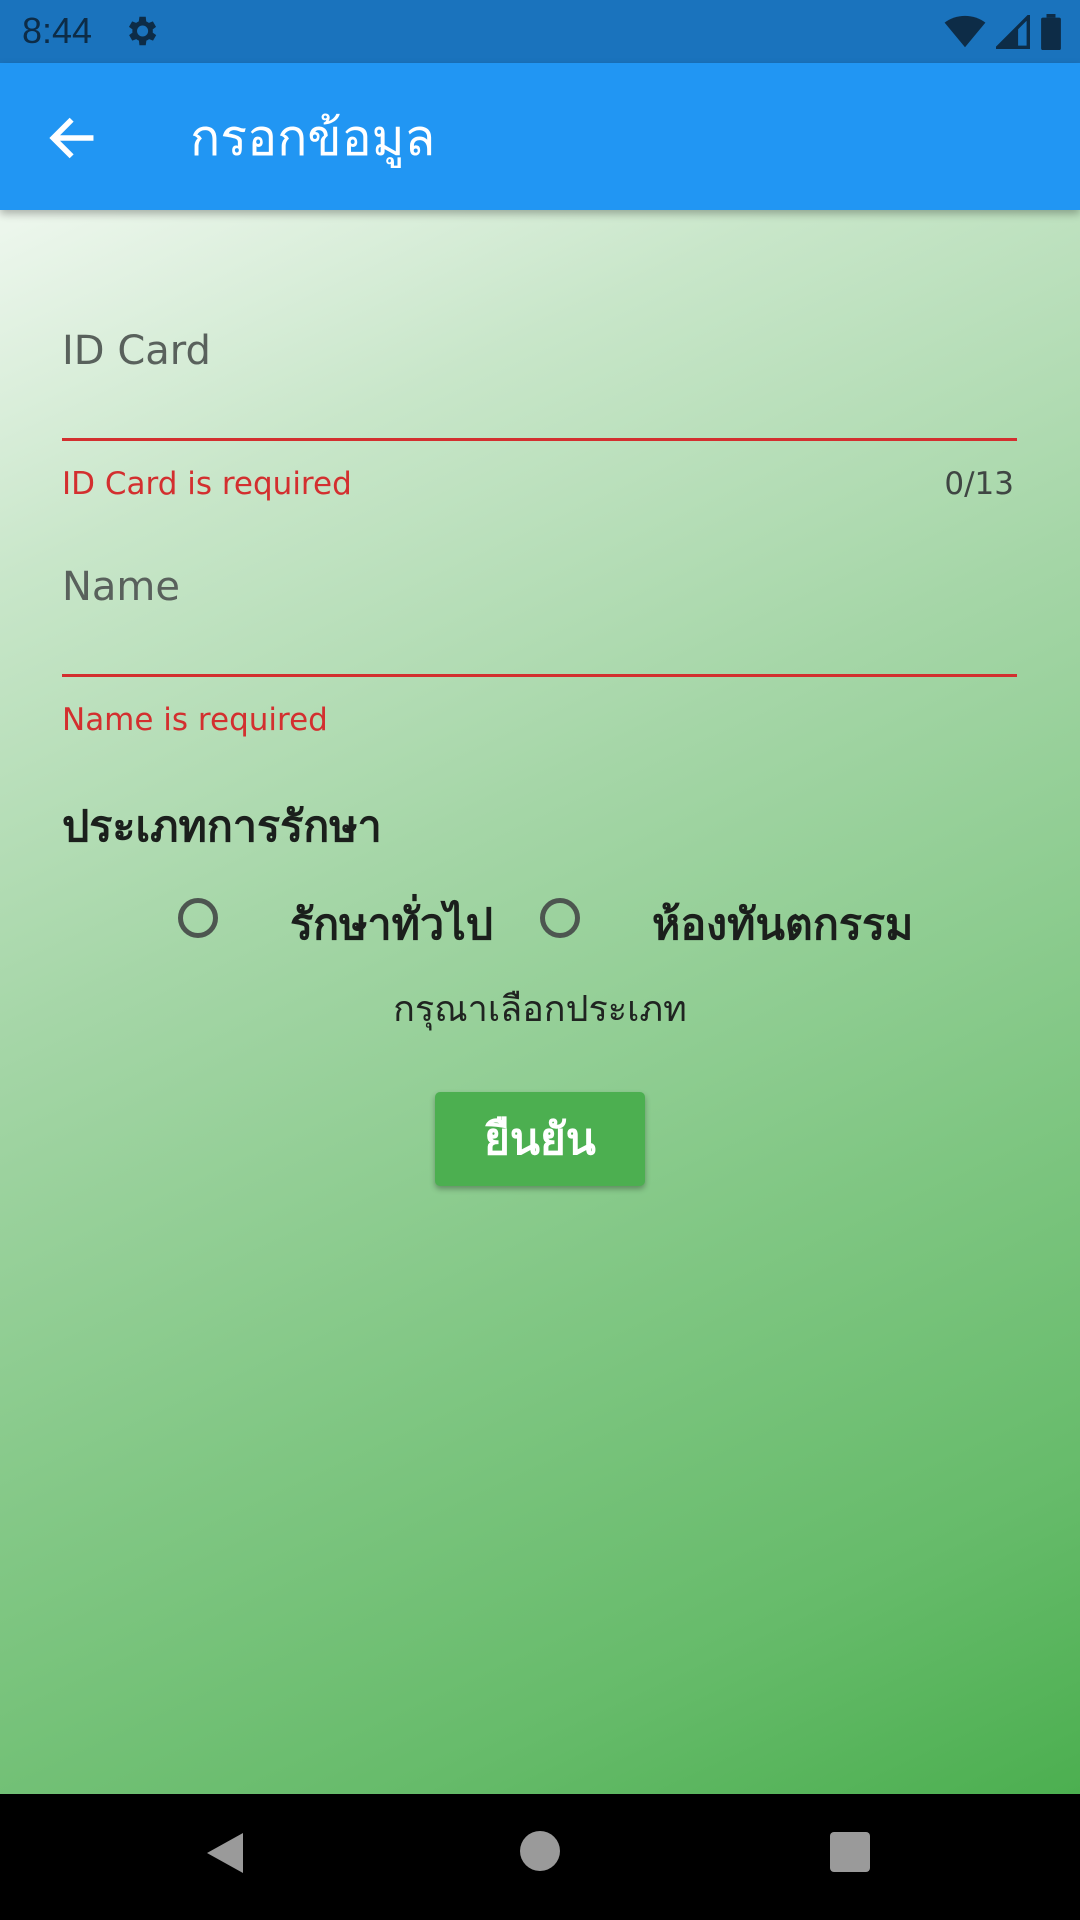 This screenshot has width=1080, height=1920. I want to click on radio-general-label: รักษาทั่วไป, so click(391, 924).